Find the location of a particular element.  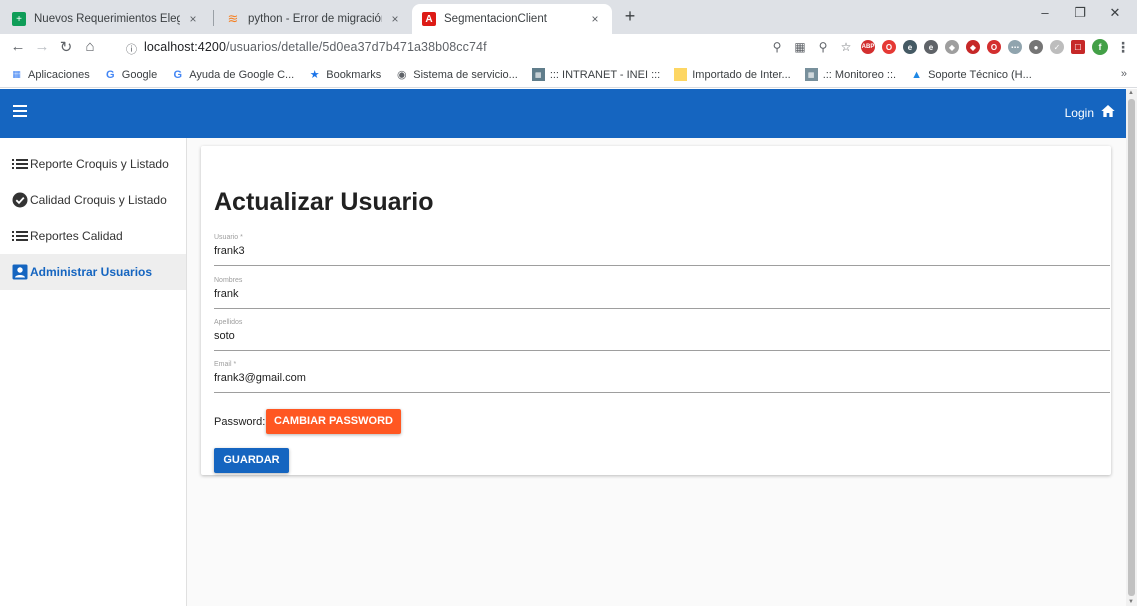

translate-icon: ▦ is located at coordinates (800, 47).